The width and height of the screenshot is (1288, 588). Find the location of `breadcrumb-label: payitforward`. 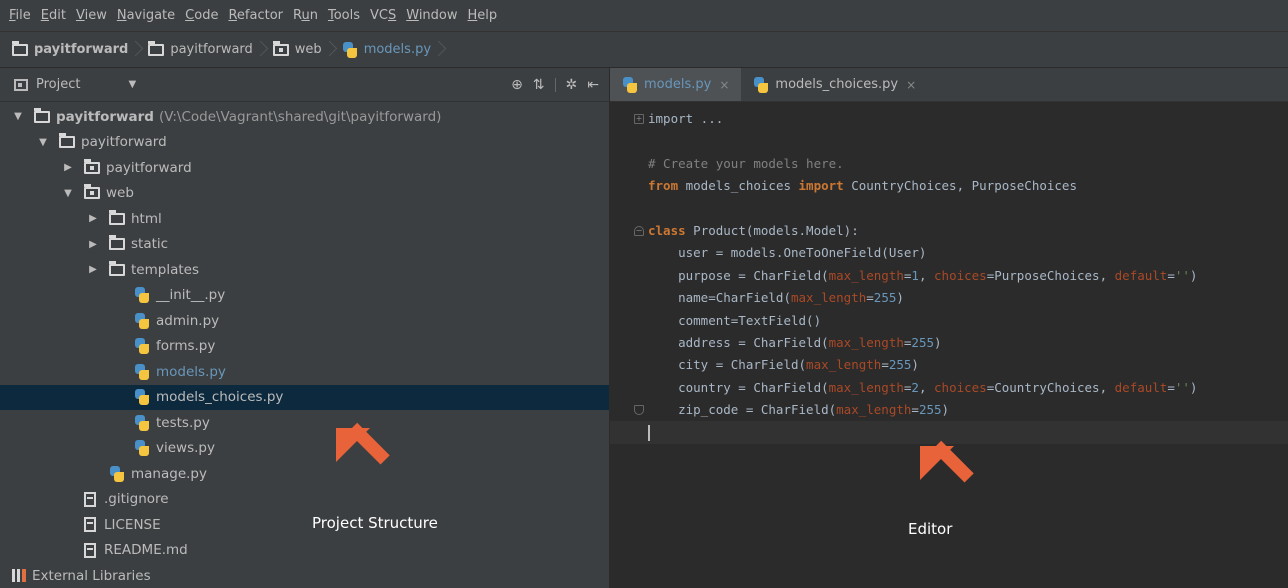

breadcrumb-label: payitforward is located at coordinates (81, 49).